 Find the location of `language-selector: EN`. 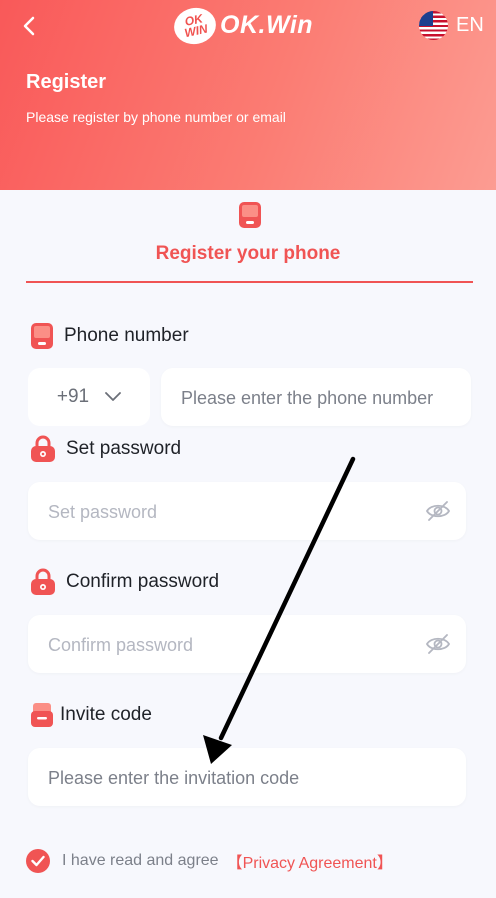

language-selector: EN is located at coordinates (451, 25).